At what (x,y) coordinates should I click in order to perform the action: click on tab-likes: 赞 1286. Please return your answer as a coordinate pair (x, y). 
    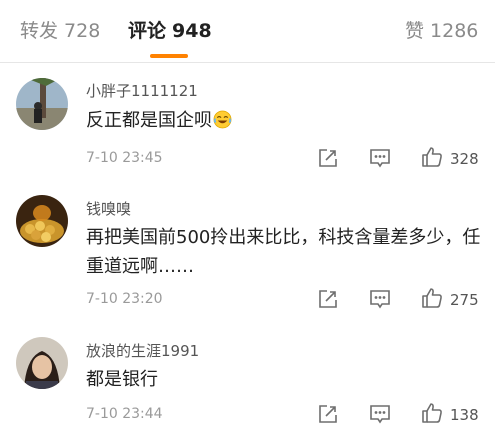
    Looking at the image, I should click on (441, 31).